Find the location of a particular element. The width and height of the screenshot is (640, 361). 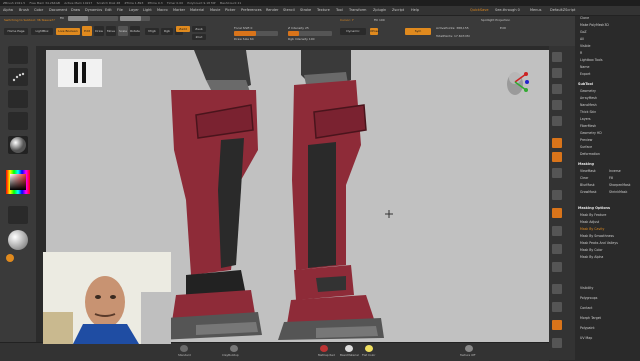

all-button: All is located at coordinates (582, 39).